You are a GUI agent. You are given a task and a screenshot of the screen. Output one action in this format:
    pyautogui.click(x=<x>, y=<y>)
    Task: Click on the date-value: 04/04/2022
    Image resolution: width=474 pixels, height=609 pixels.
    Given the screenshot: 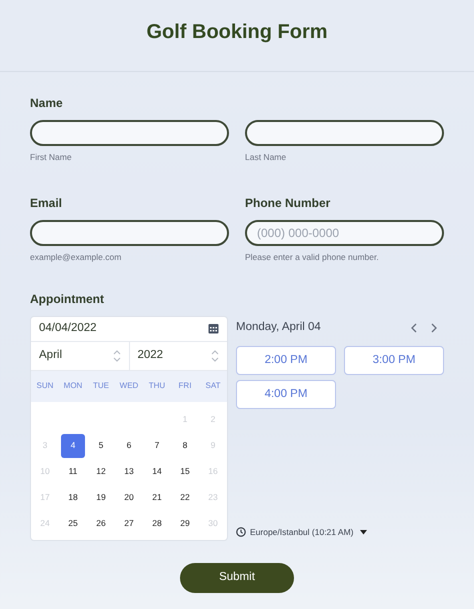 What is the action you would take?
    pyautogui.click(x=68, y=328)
    